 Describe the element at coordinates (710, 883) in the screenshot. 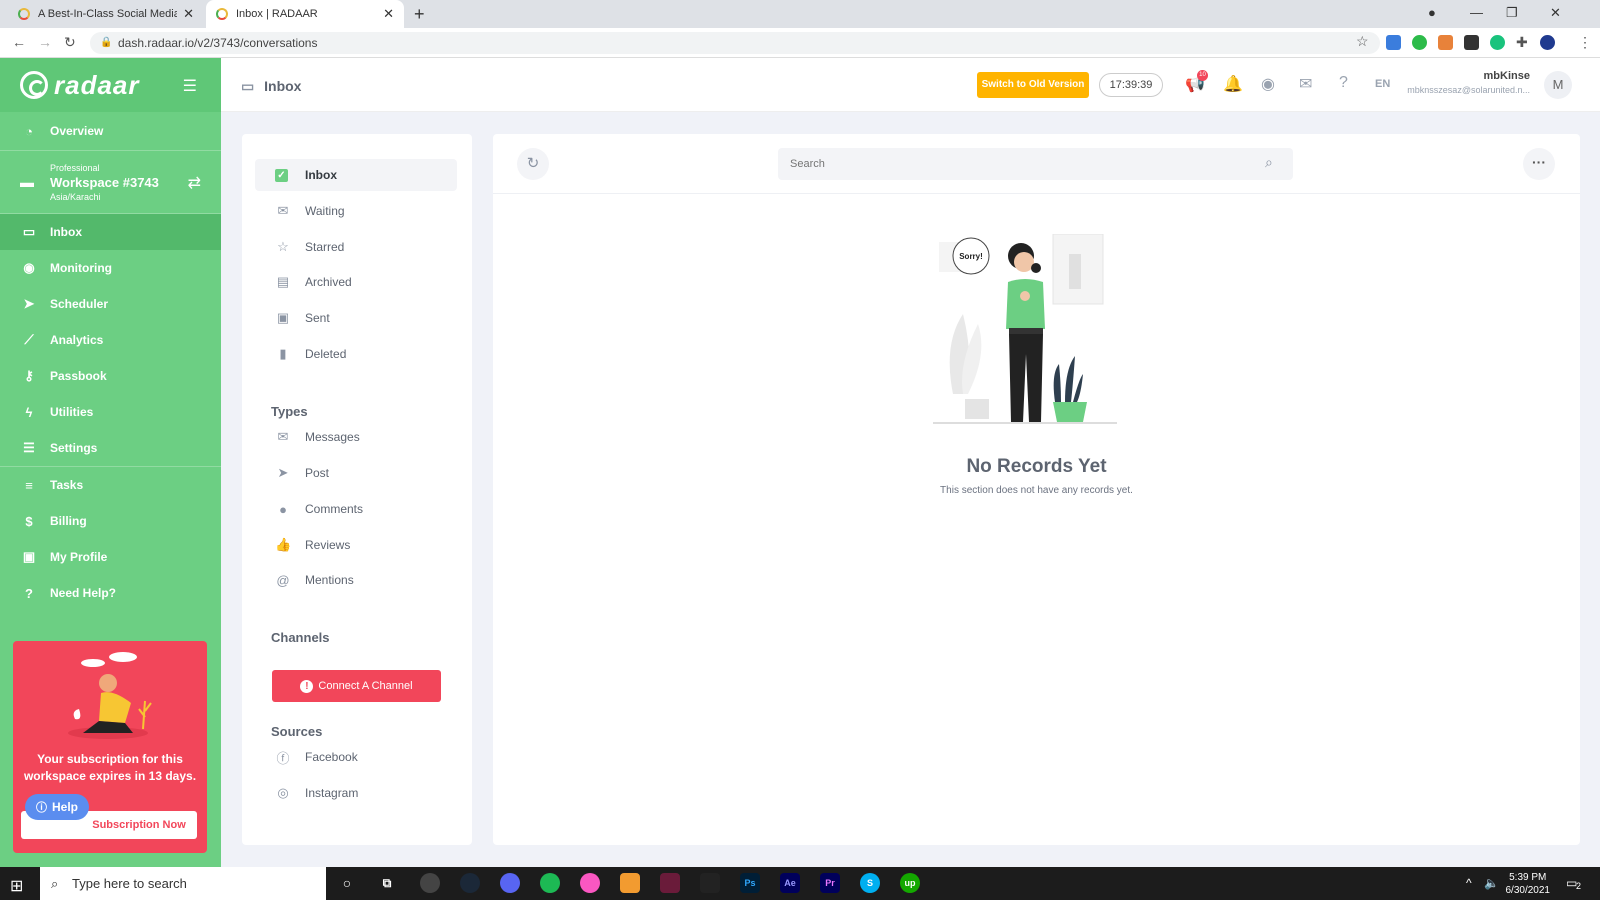

I see `epic-games-icon` at that location.